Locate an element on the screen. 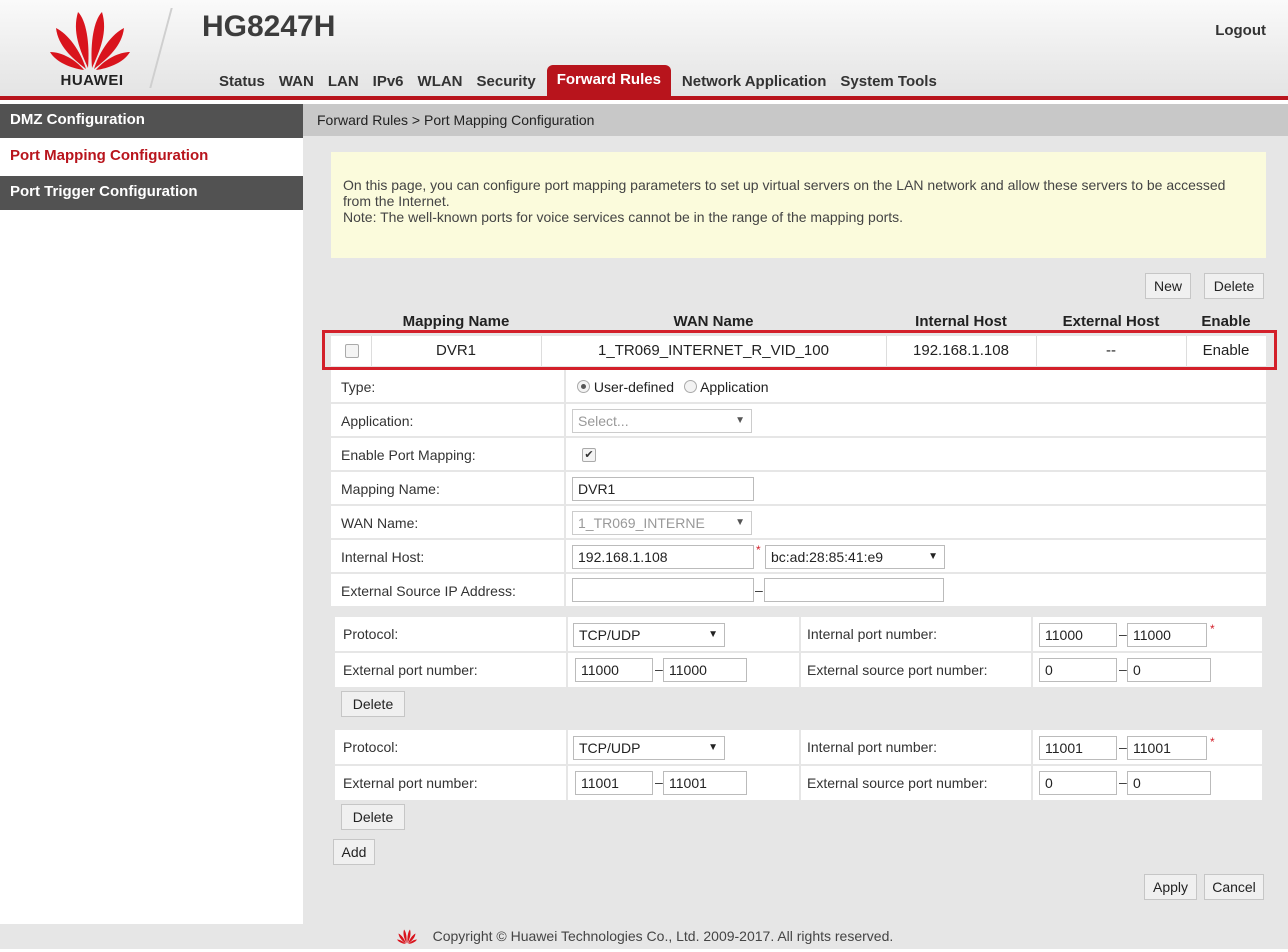 Image resolution: width=1288 pixels, height=952 pixels. internal-port-to-input: 11001 is located at coordinates (1167, 748).